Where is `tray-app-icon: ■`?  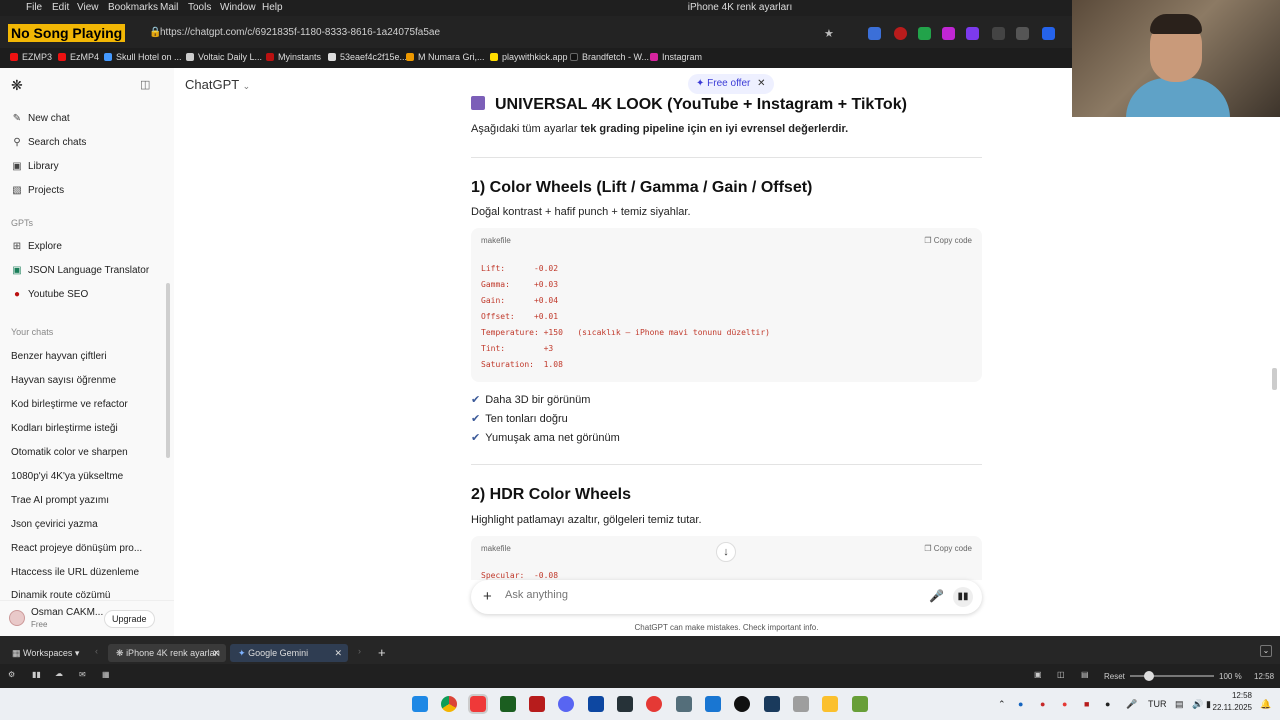
tray-app-icon: ■ is located at coordinates (1086, 704).